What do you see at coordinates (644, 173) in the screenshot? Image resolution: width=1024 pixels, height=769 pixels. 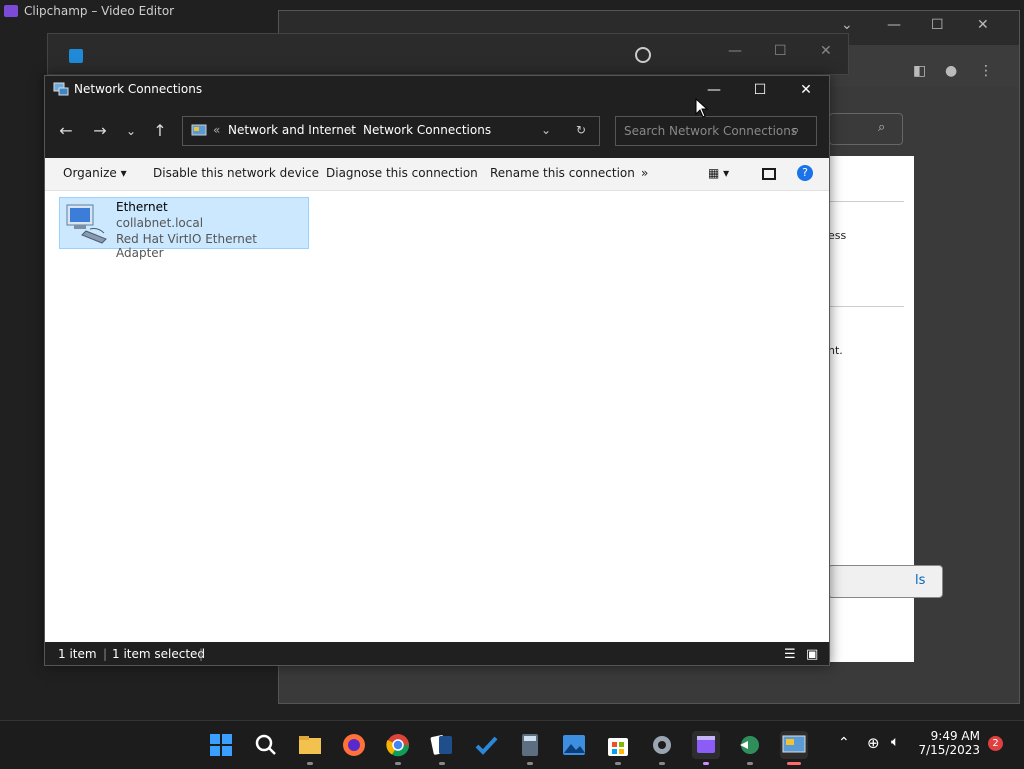 I see `more-commands-button: »` at bounding box center [644, 173].